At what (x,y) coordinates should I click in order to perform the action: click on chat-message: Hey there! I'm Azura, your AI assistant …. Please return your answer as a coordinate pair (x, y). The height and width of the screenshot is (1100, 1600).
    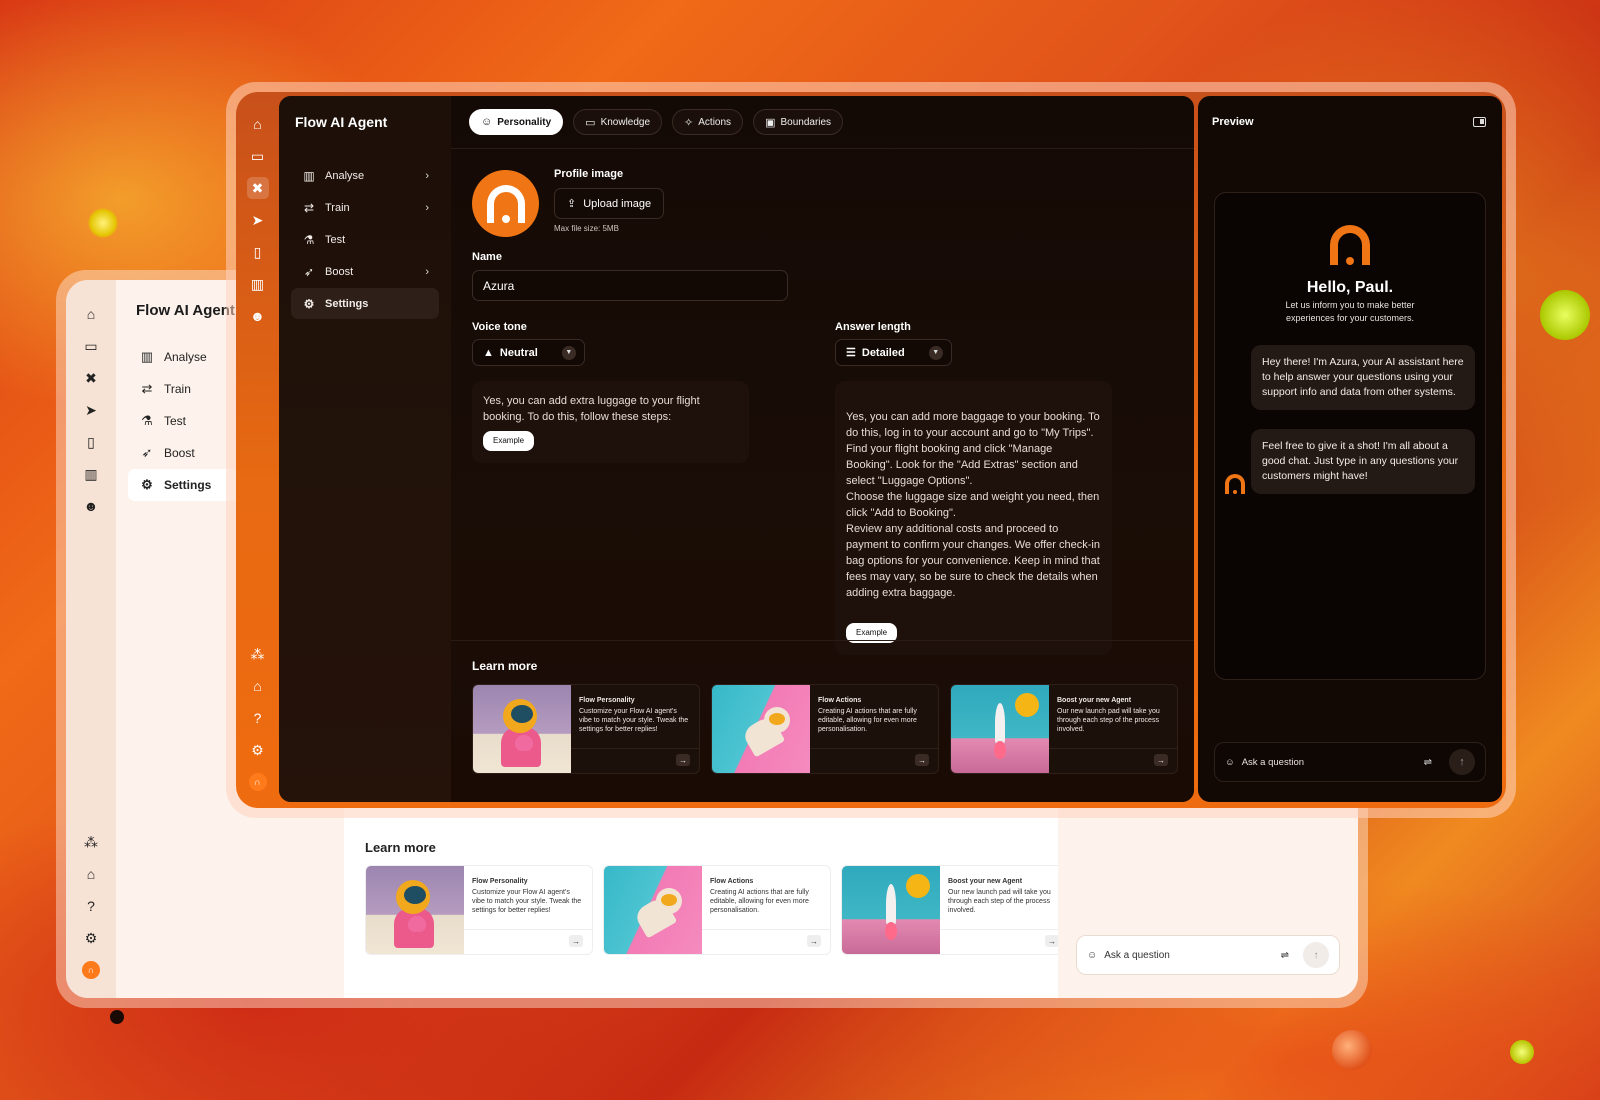
    Looking at the image, I should click on (1363, 377).